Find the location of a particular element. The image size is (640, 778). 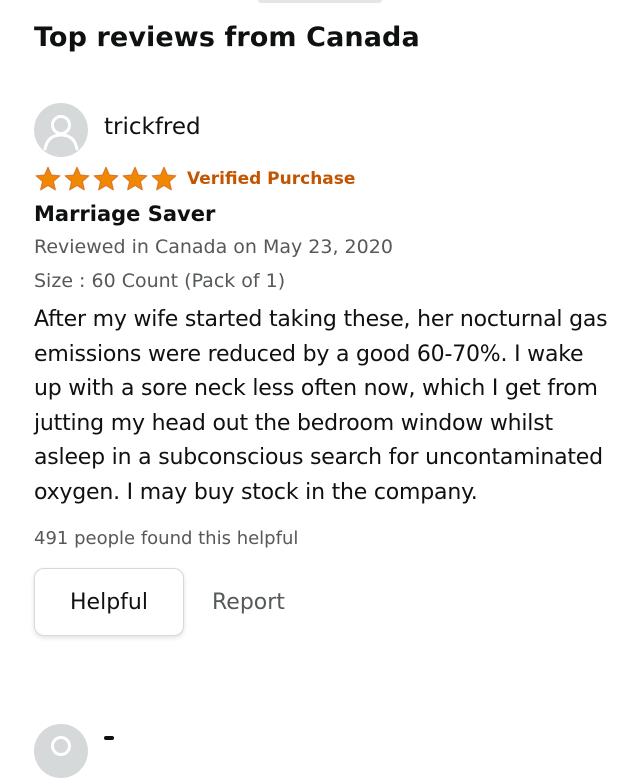

section-title: Top reviews from Canada is located at coordinates (227, 37).